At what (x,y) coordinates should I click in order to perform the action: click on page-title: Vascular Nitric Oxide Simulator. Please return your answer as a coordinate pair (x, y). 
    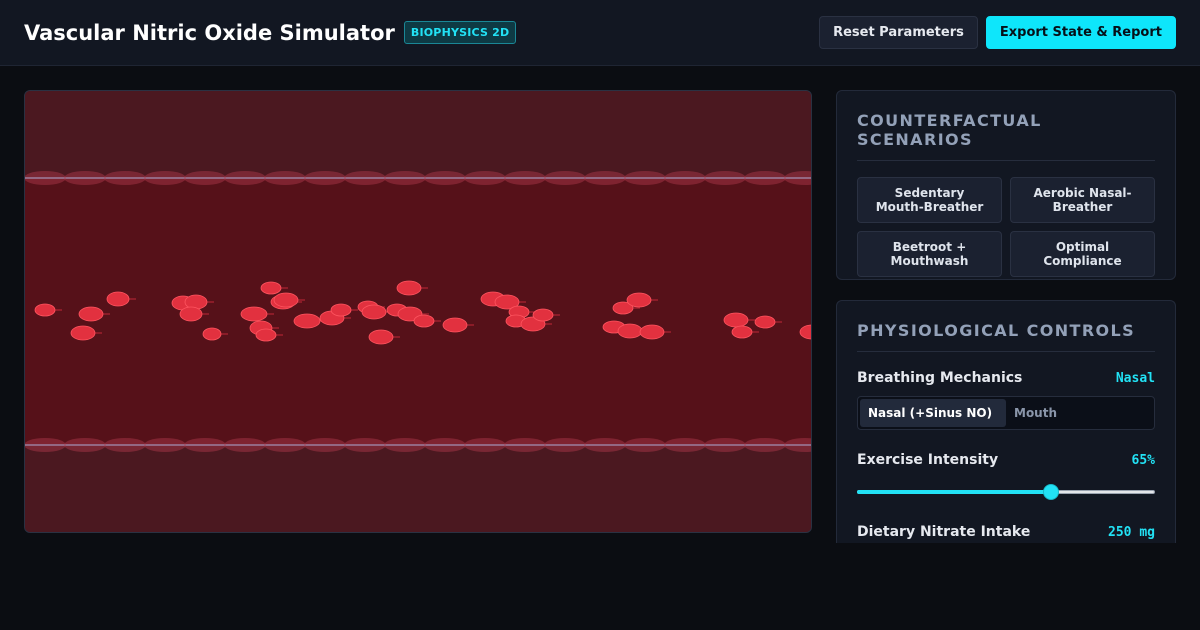
    Looking at the image, I should click on (209, 32).